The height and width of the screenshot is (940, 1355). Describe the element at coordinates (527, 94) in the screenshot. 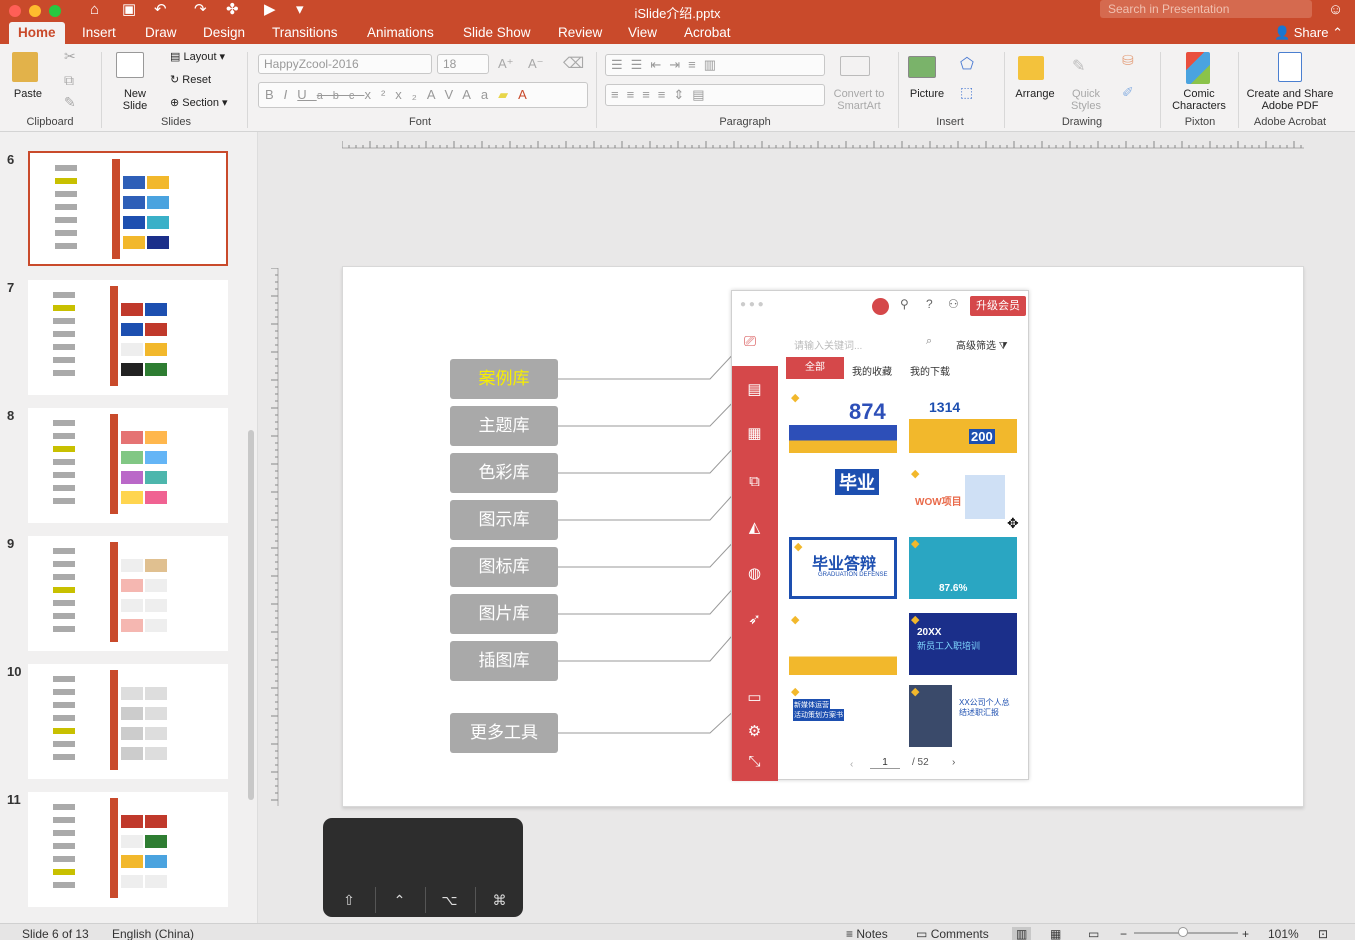

I see `font-color-icon: A` at that location.